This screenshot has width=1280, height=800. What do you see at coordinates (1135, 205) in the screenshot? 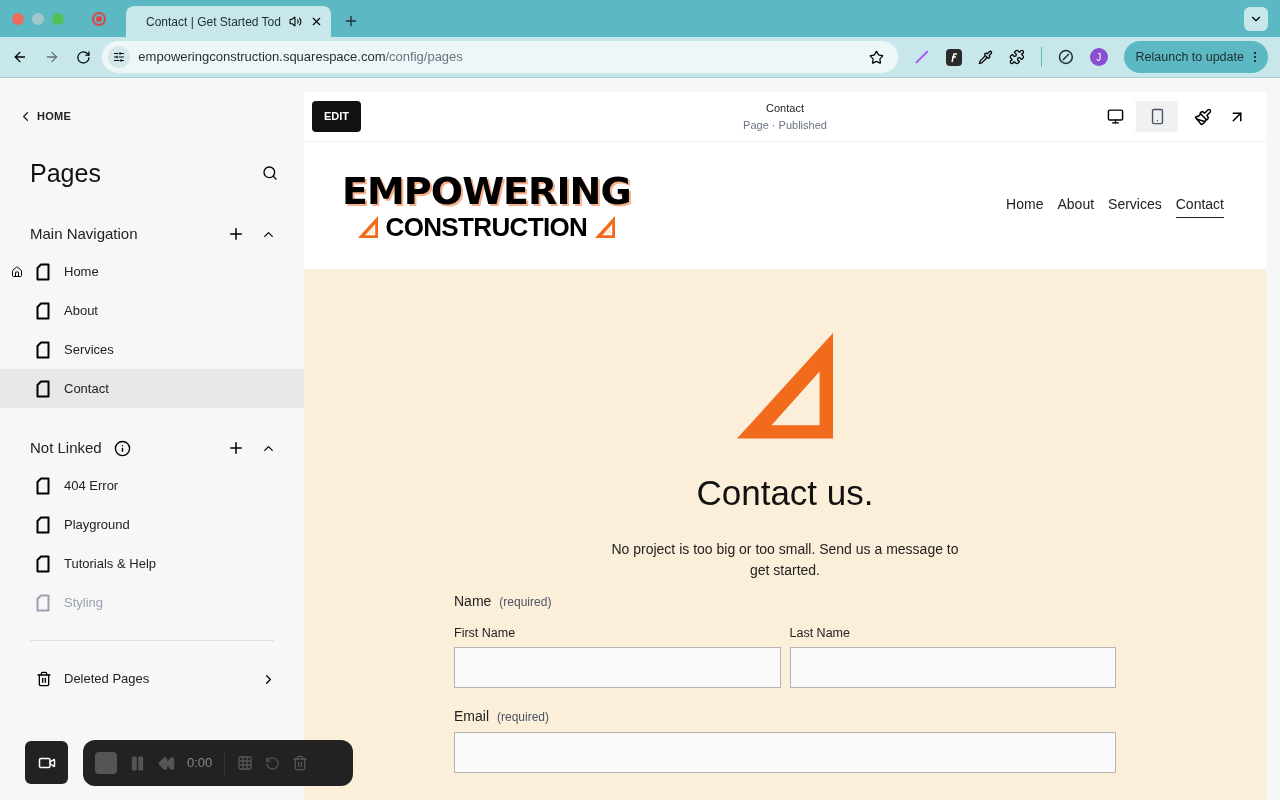
I see `nav-link: Services` at bounding box center [1135, 205].